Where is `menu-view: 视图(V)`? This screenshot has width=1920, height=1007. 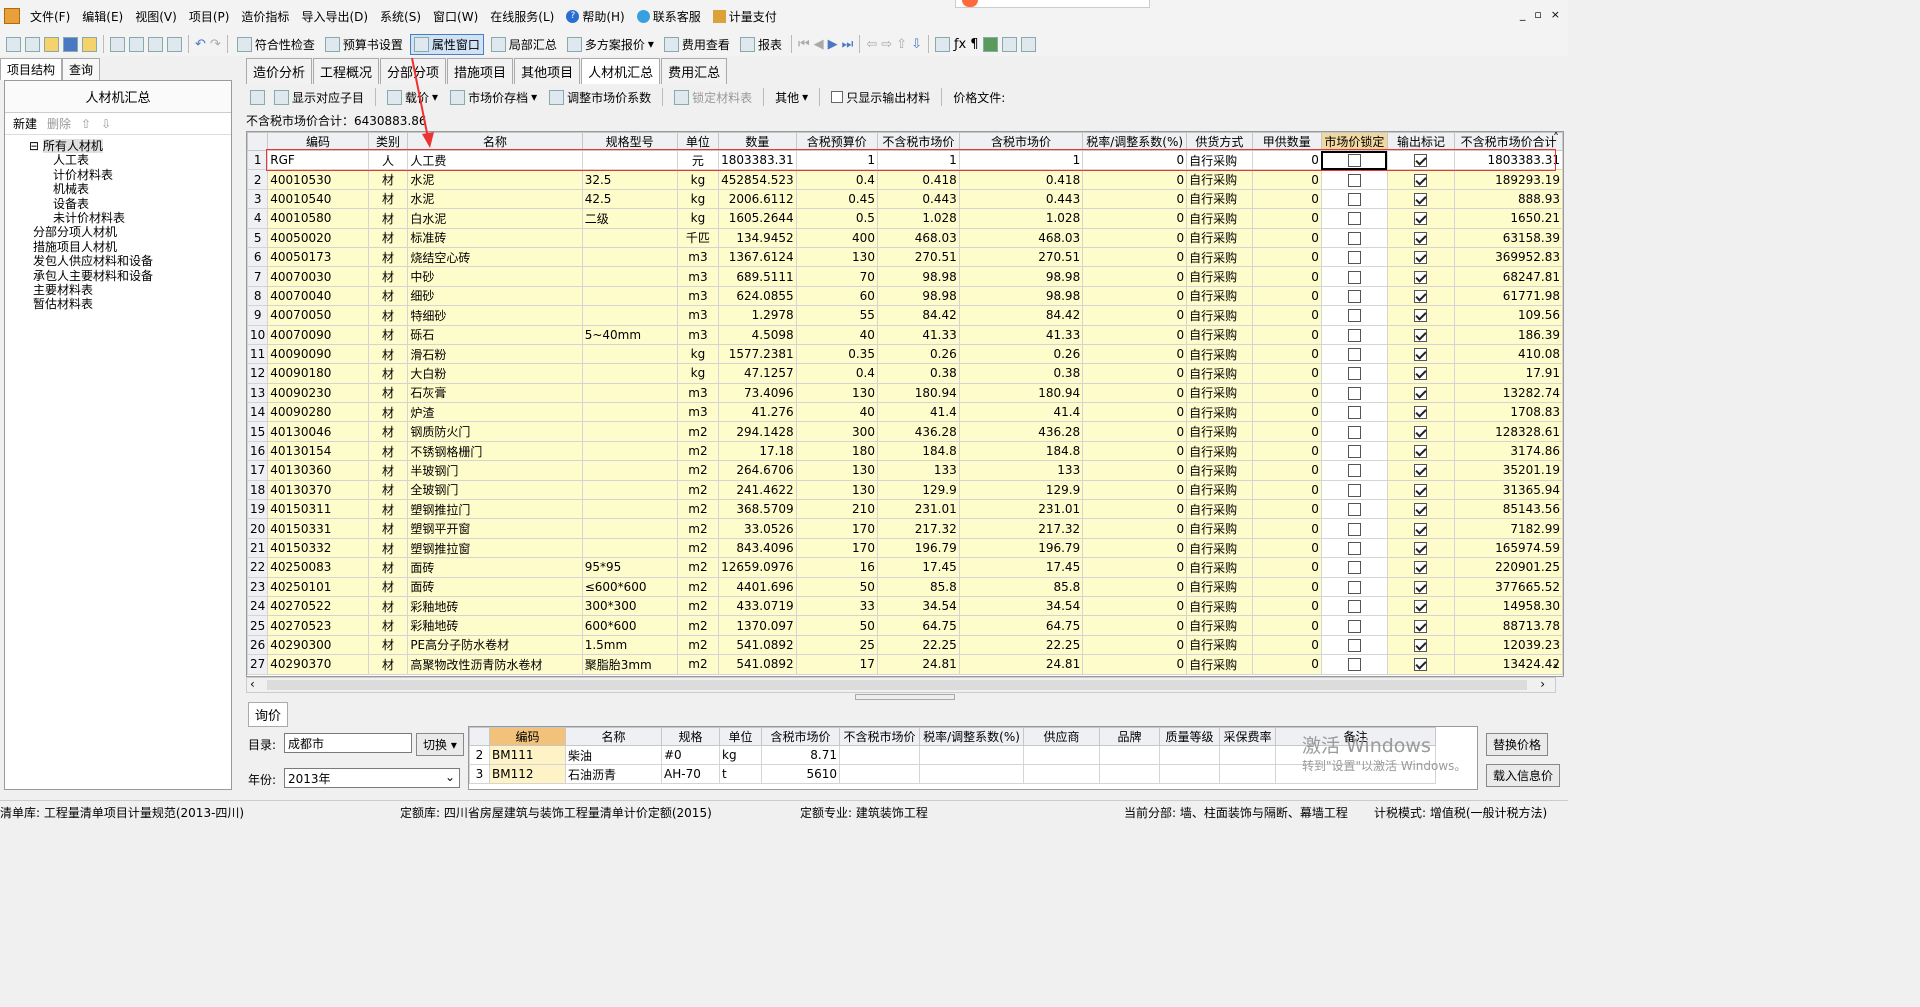 menu-view: 视图(V) is located at coordinates (156, 16).